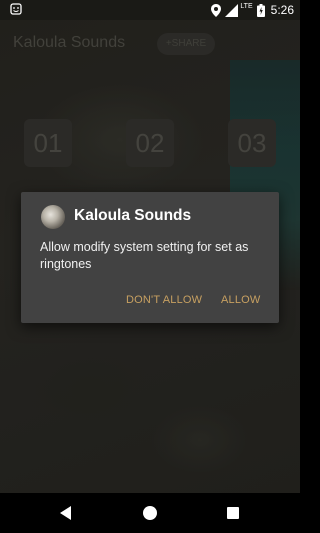  I want to click on system-nav-bar, so click(150, 513).